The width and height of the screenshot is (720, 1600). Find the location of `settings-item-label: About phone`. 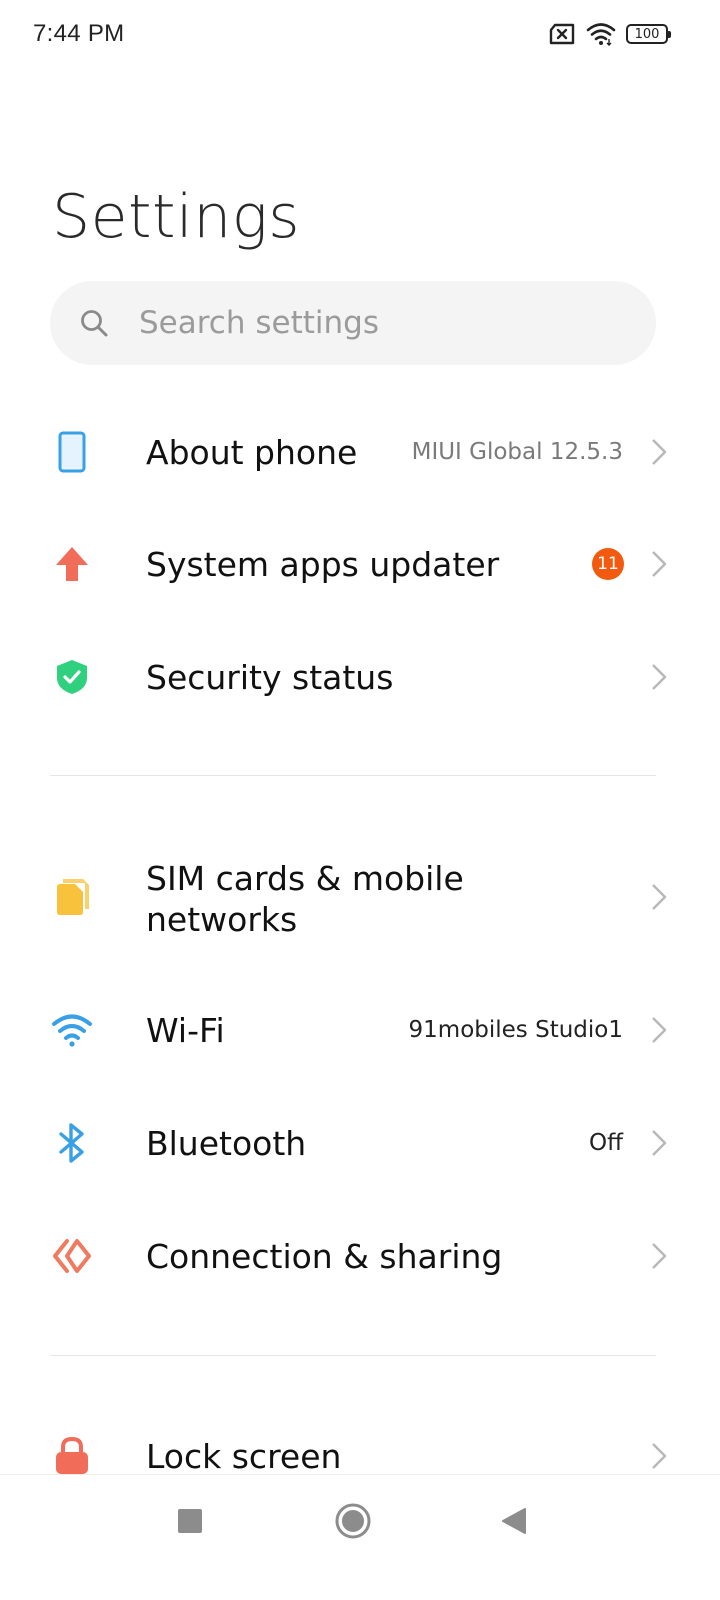

settings-item-label: About phone is located at coordinates (252, 452).